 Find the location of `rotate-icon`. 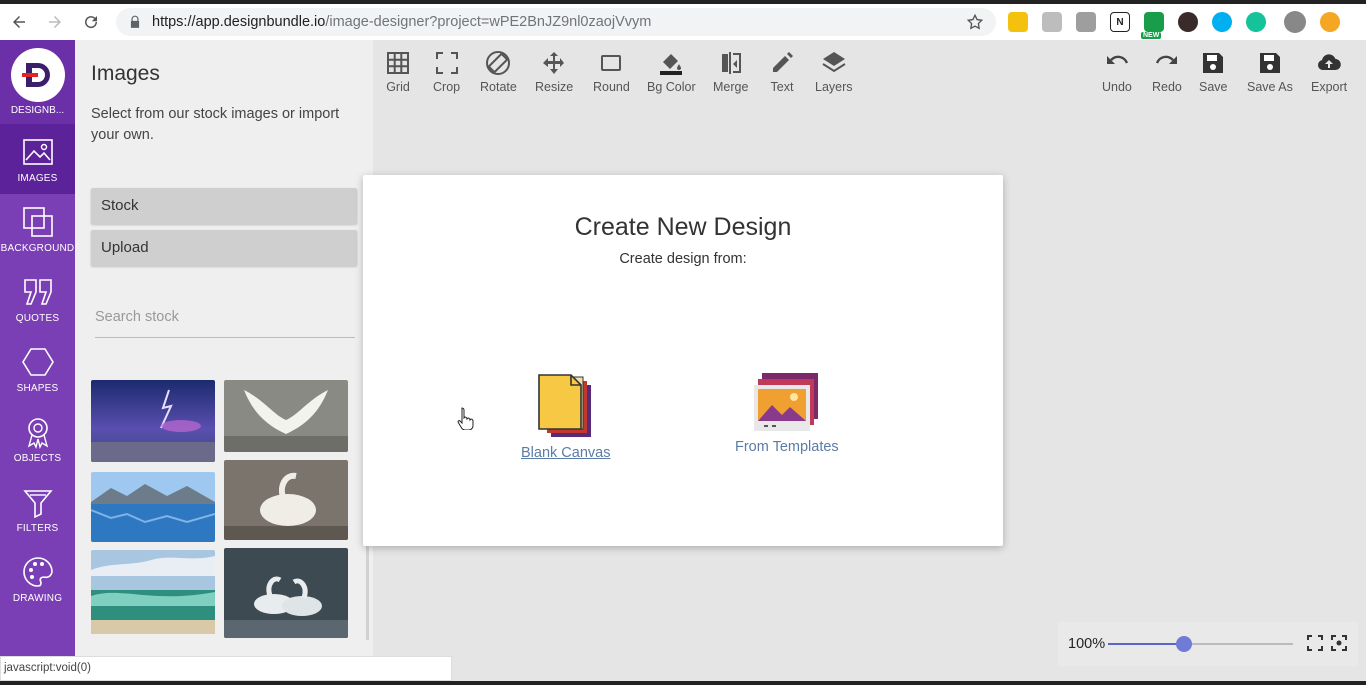

rotate-icon is located at coordinates (498, 63).